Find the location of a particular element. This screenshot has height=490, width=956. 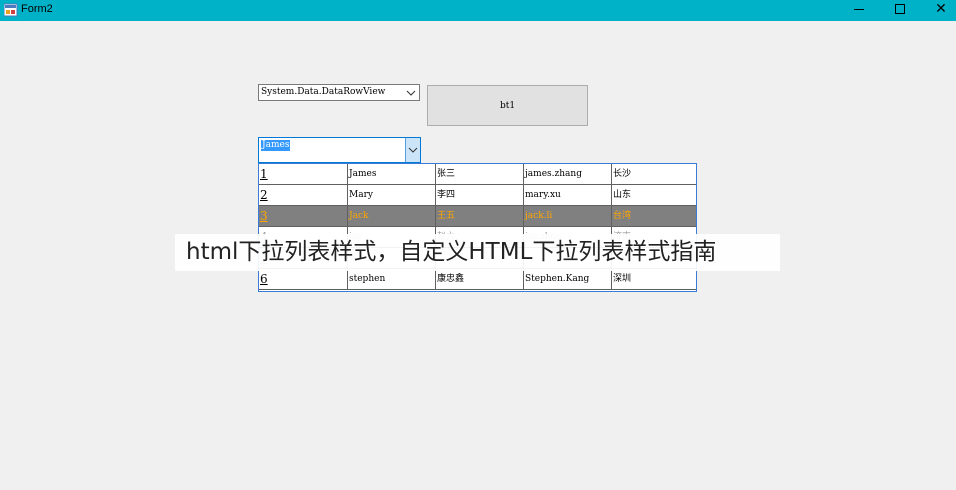

cell-english-name: stephen is located at coordinates (392, 279).